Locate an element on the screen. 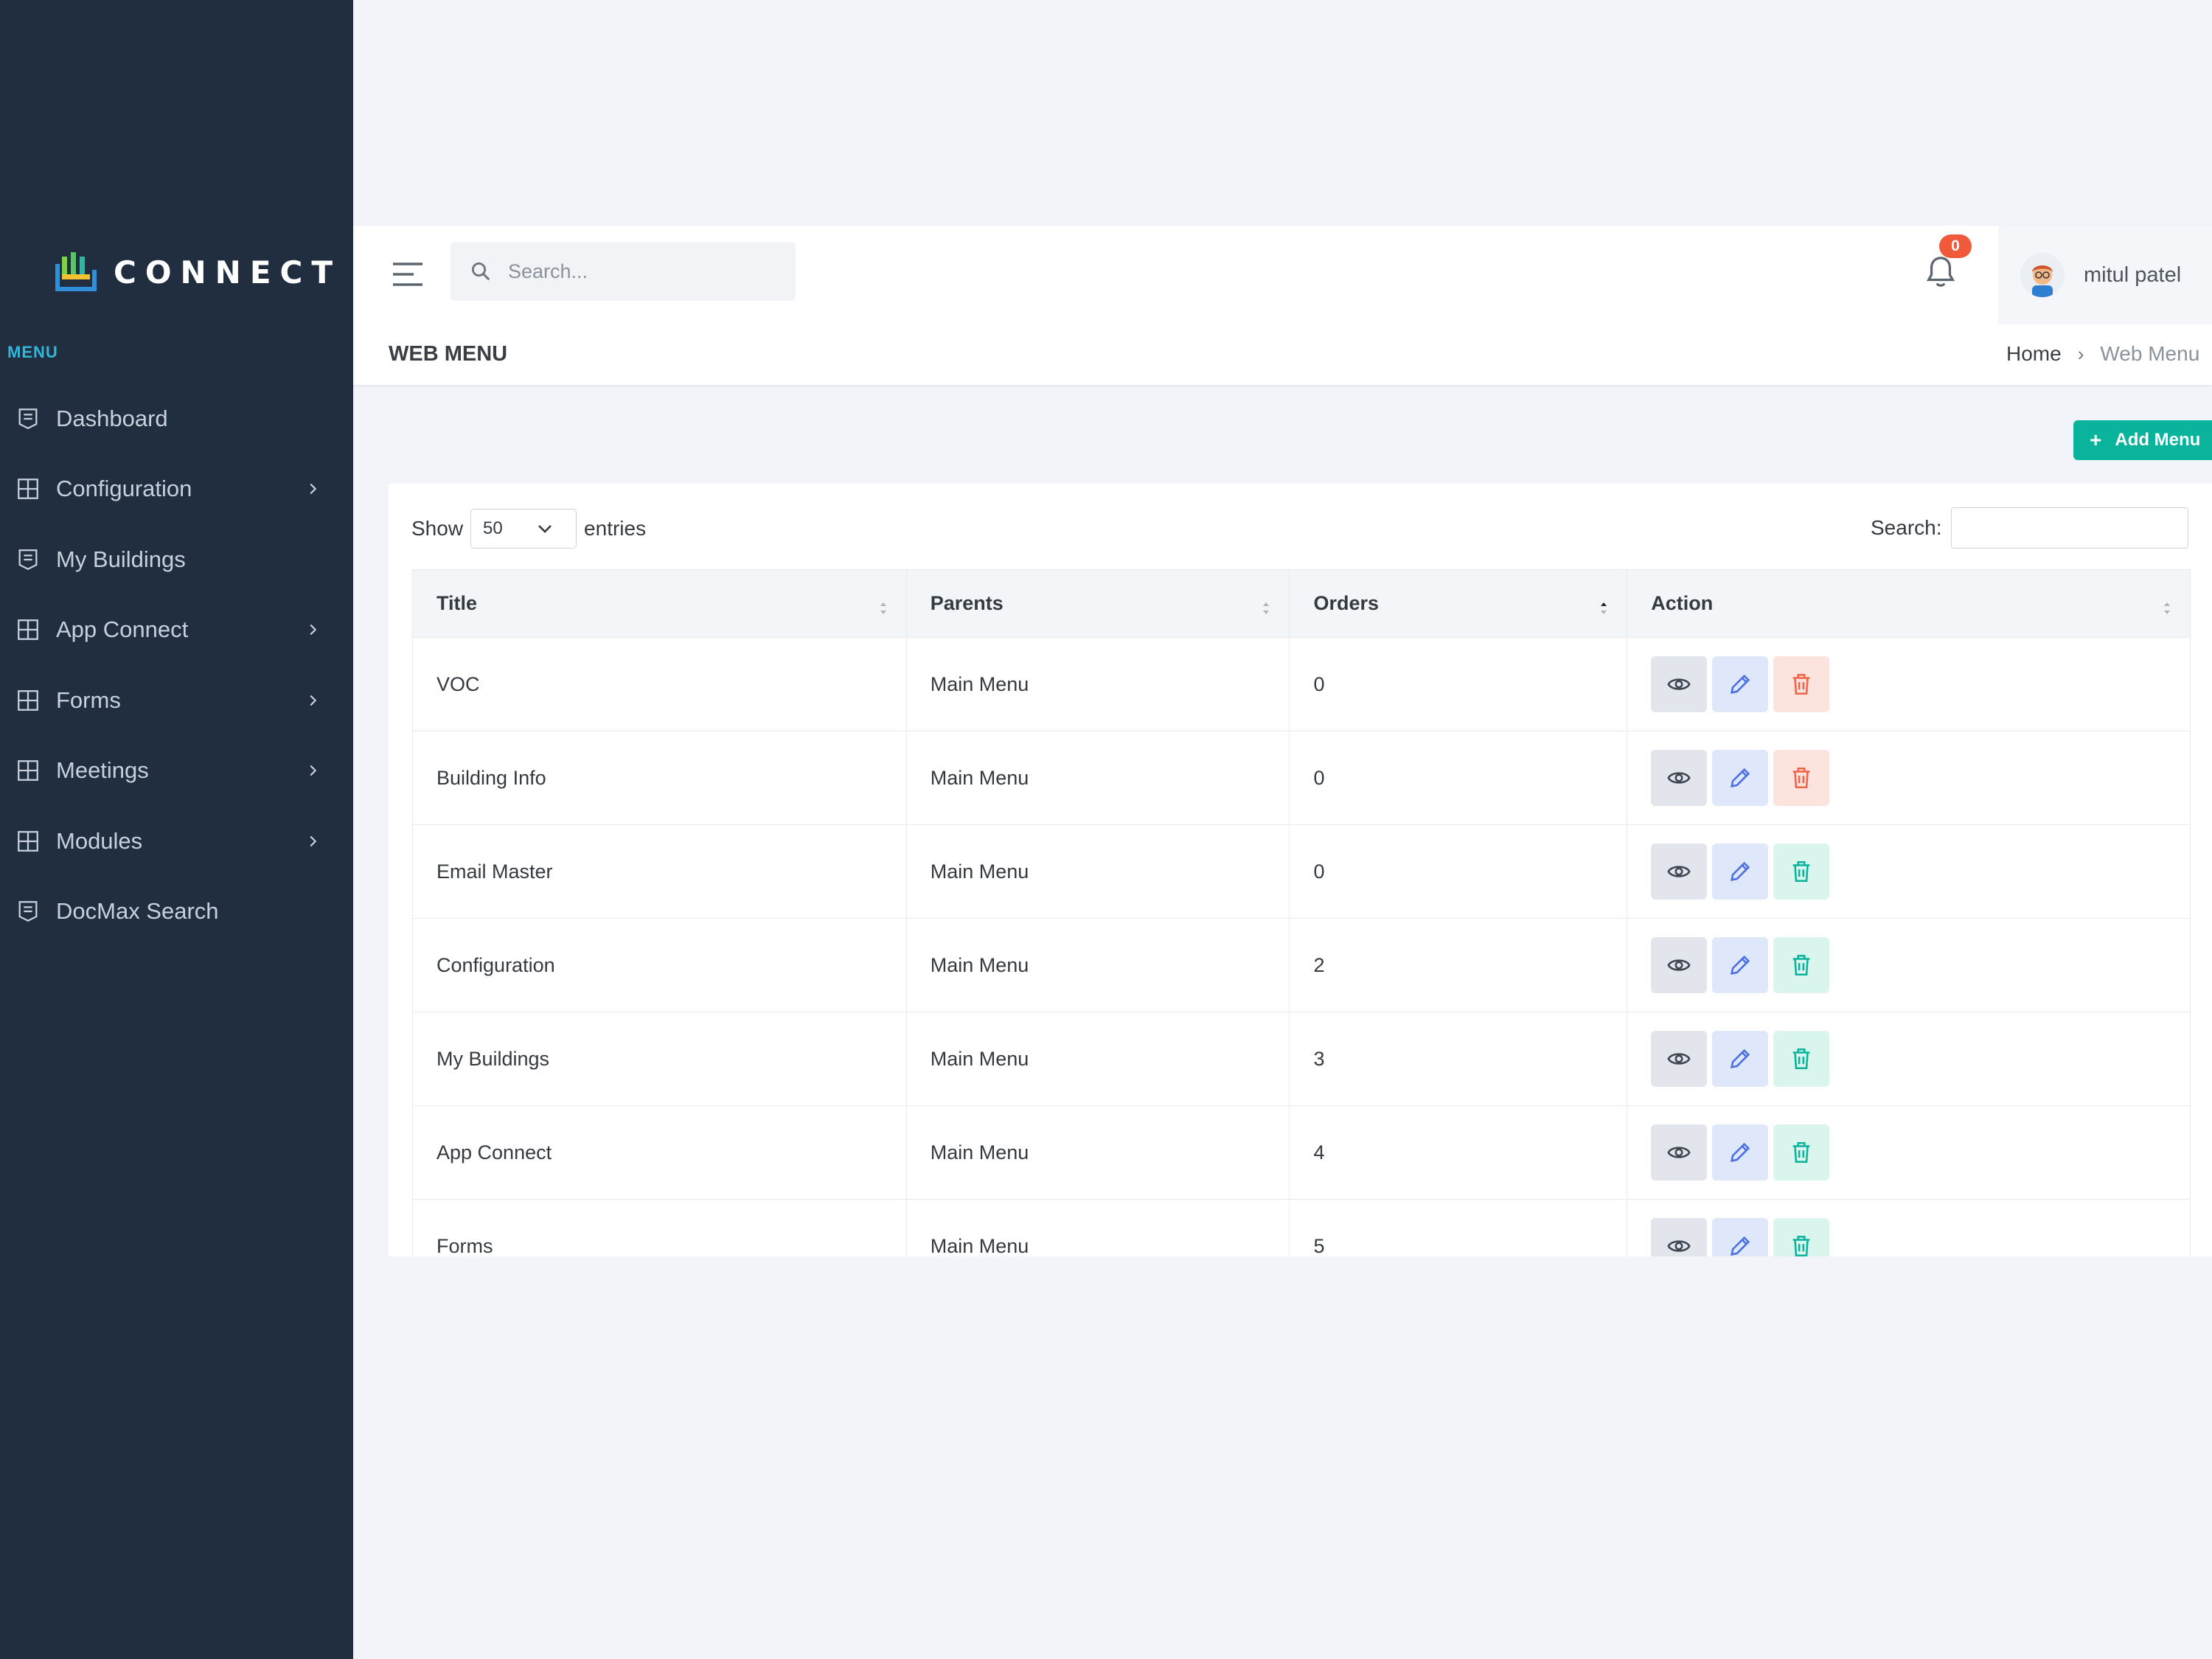  sidebar-item-modules: Modules is located at coordinates (176, 841).